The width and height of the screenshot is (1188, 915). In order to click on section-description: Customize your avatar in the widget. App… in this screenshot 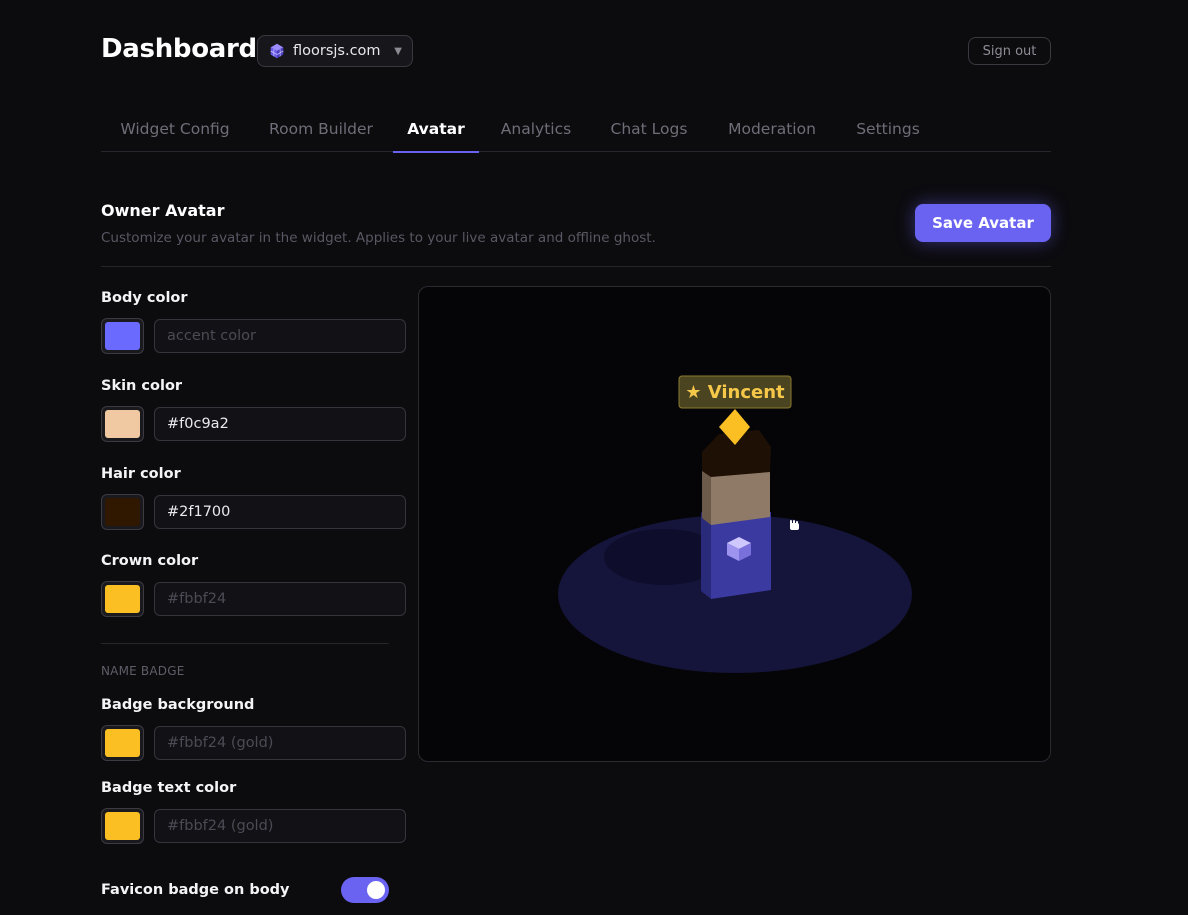, I will do `click(378, 238)`.